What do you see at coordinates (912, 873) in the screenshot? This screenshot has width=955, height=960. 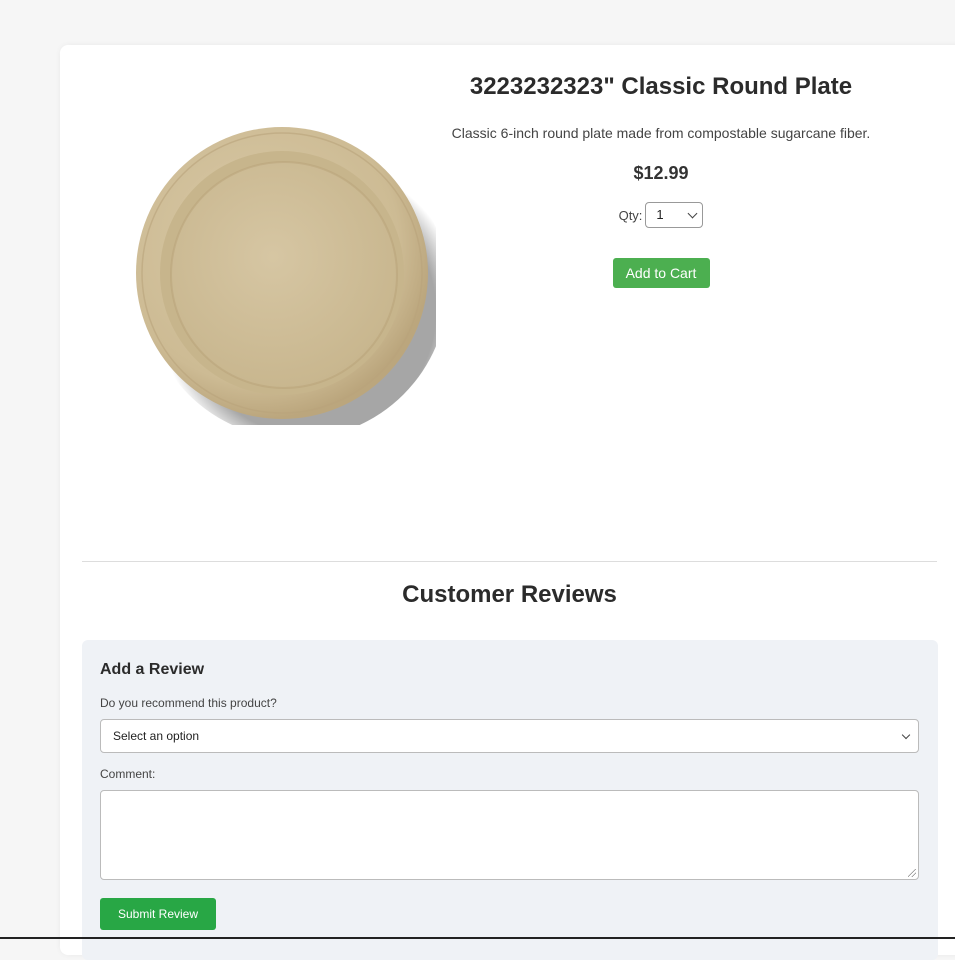 I see `resize-grip-icon` at bounding box center [912, 873].